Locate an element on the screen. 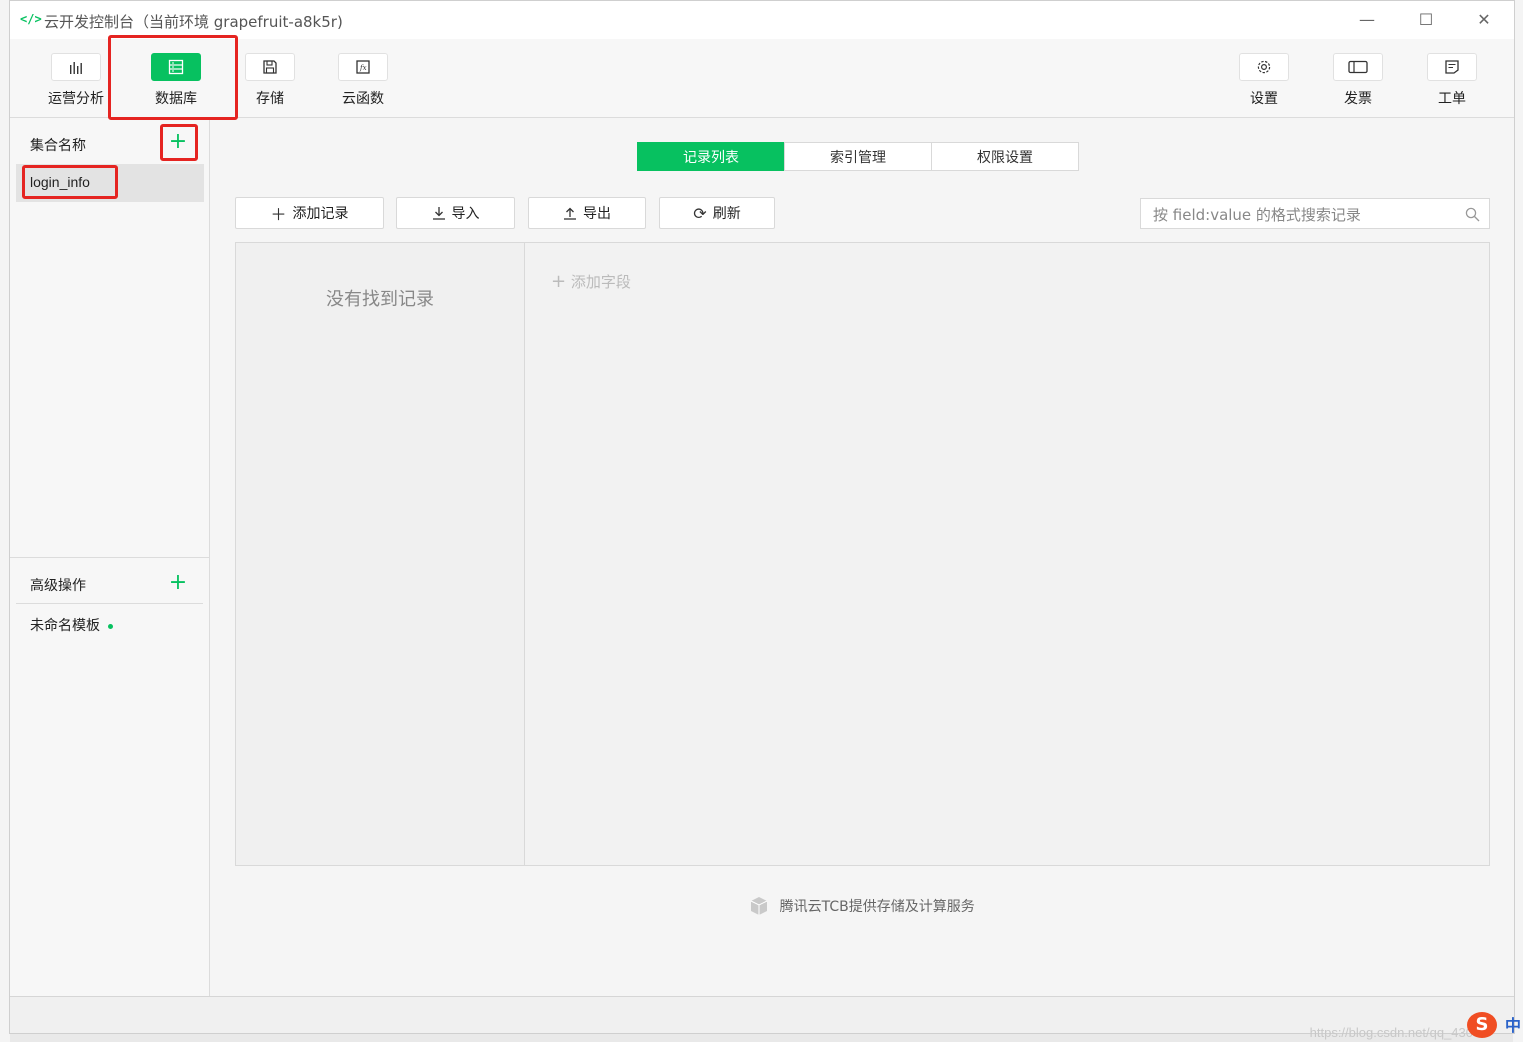  sogou-ime-icon: S is located at coordinates (1482, 1025).